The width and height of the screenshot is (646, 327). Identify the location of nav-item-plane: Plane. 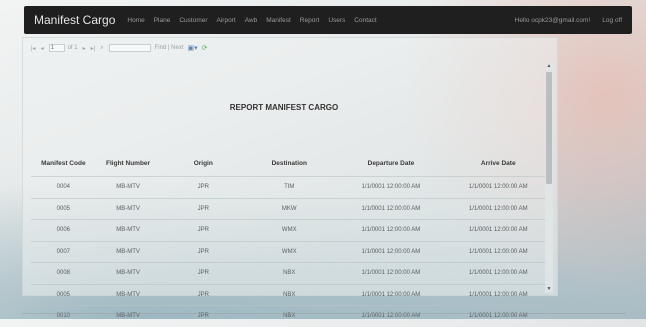
(162, 20).